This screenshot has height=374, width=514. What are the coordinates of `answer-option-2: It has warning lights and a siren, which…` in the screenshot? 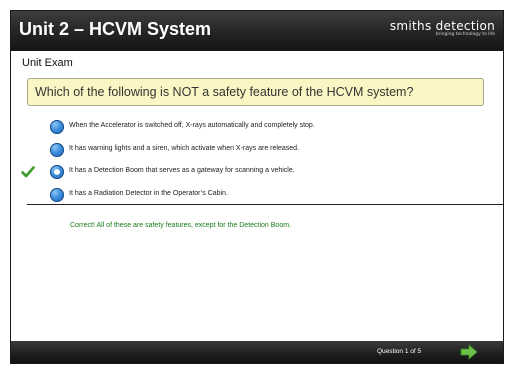 It's located at (257, 150).